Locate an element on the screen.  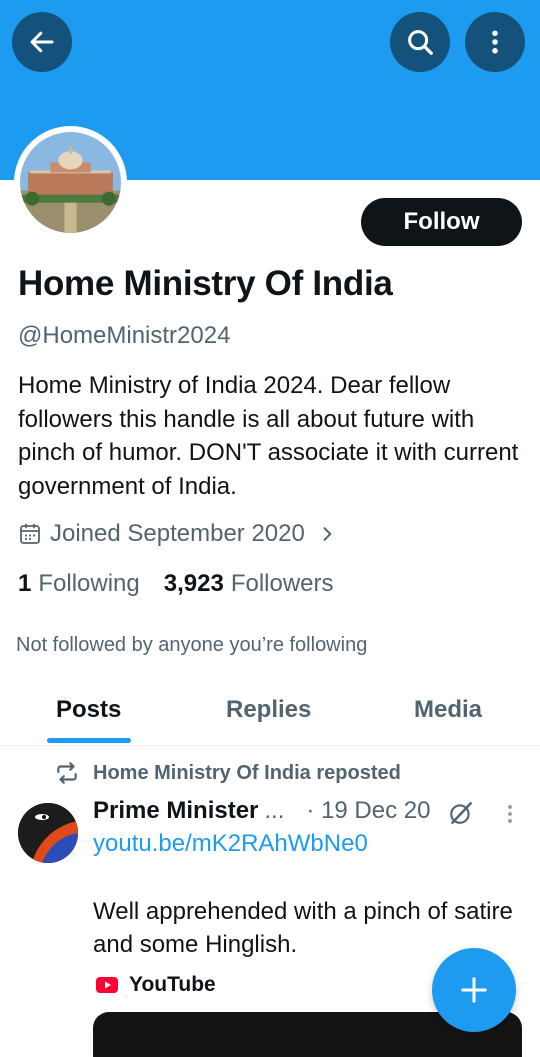
following-count: 1 is located at coordinates (25, 583).